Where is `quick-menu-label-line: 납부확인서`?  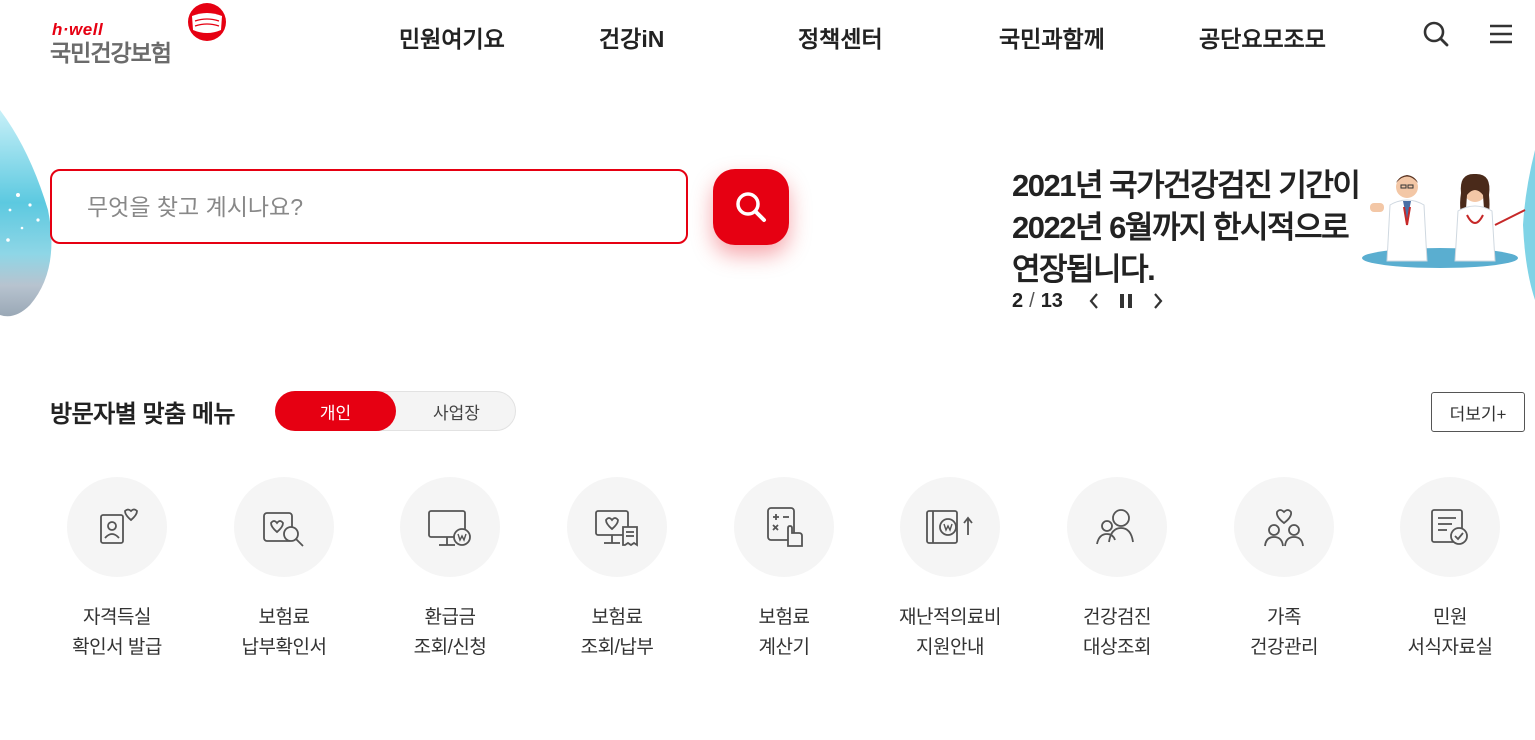 quick-menu-label-line: 납부확인서 is located at coordinates (284, 647).